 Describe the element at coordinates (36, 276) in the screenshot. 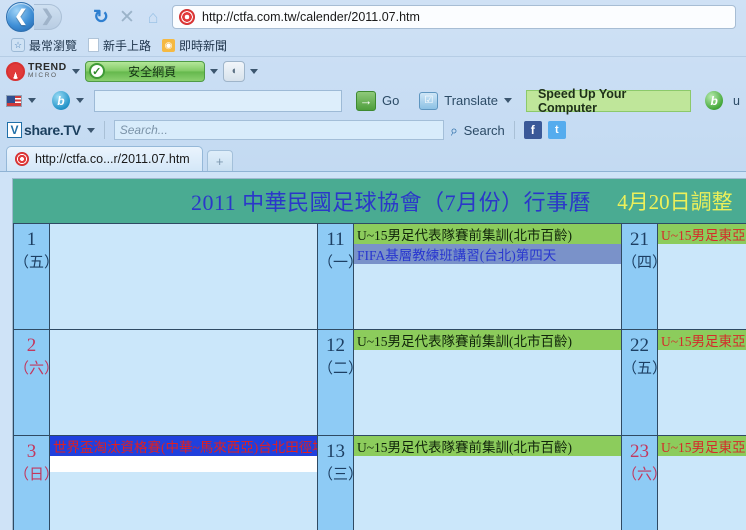

I see `day-cell-1: 1 （五）` at that location.